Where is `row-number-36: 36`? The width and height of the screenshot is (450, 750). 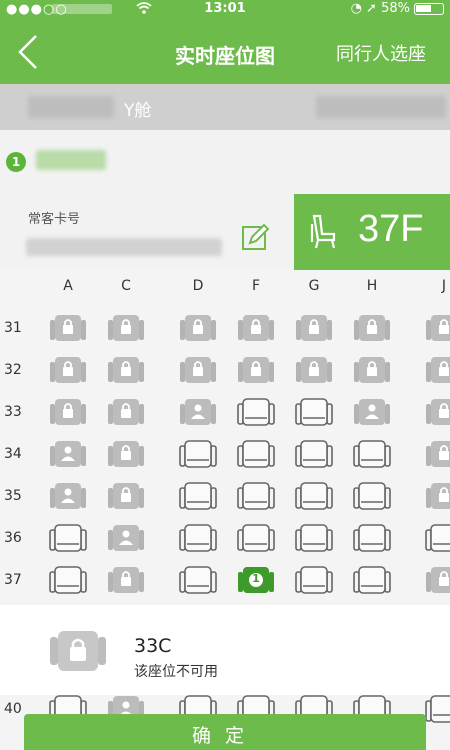 row-number-36: 36 is located at coordinates (13, 538).